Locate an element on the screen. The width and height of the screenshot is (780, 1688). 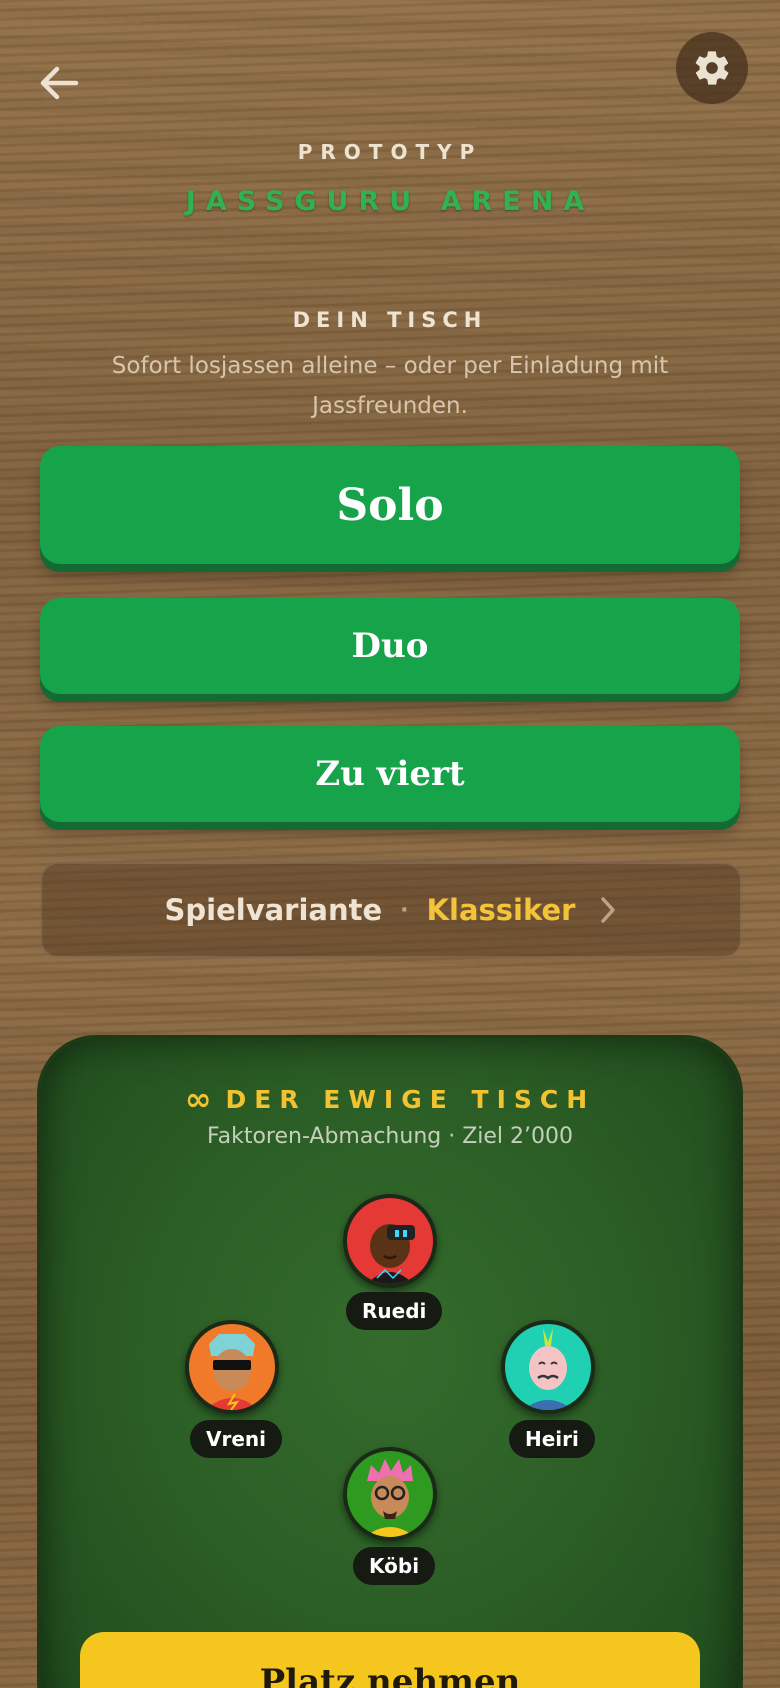
duo-button-label: Duo is located at coordinates (390, 646).